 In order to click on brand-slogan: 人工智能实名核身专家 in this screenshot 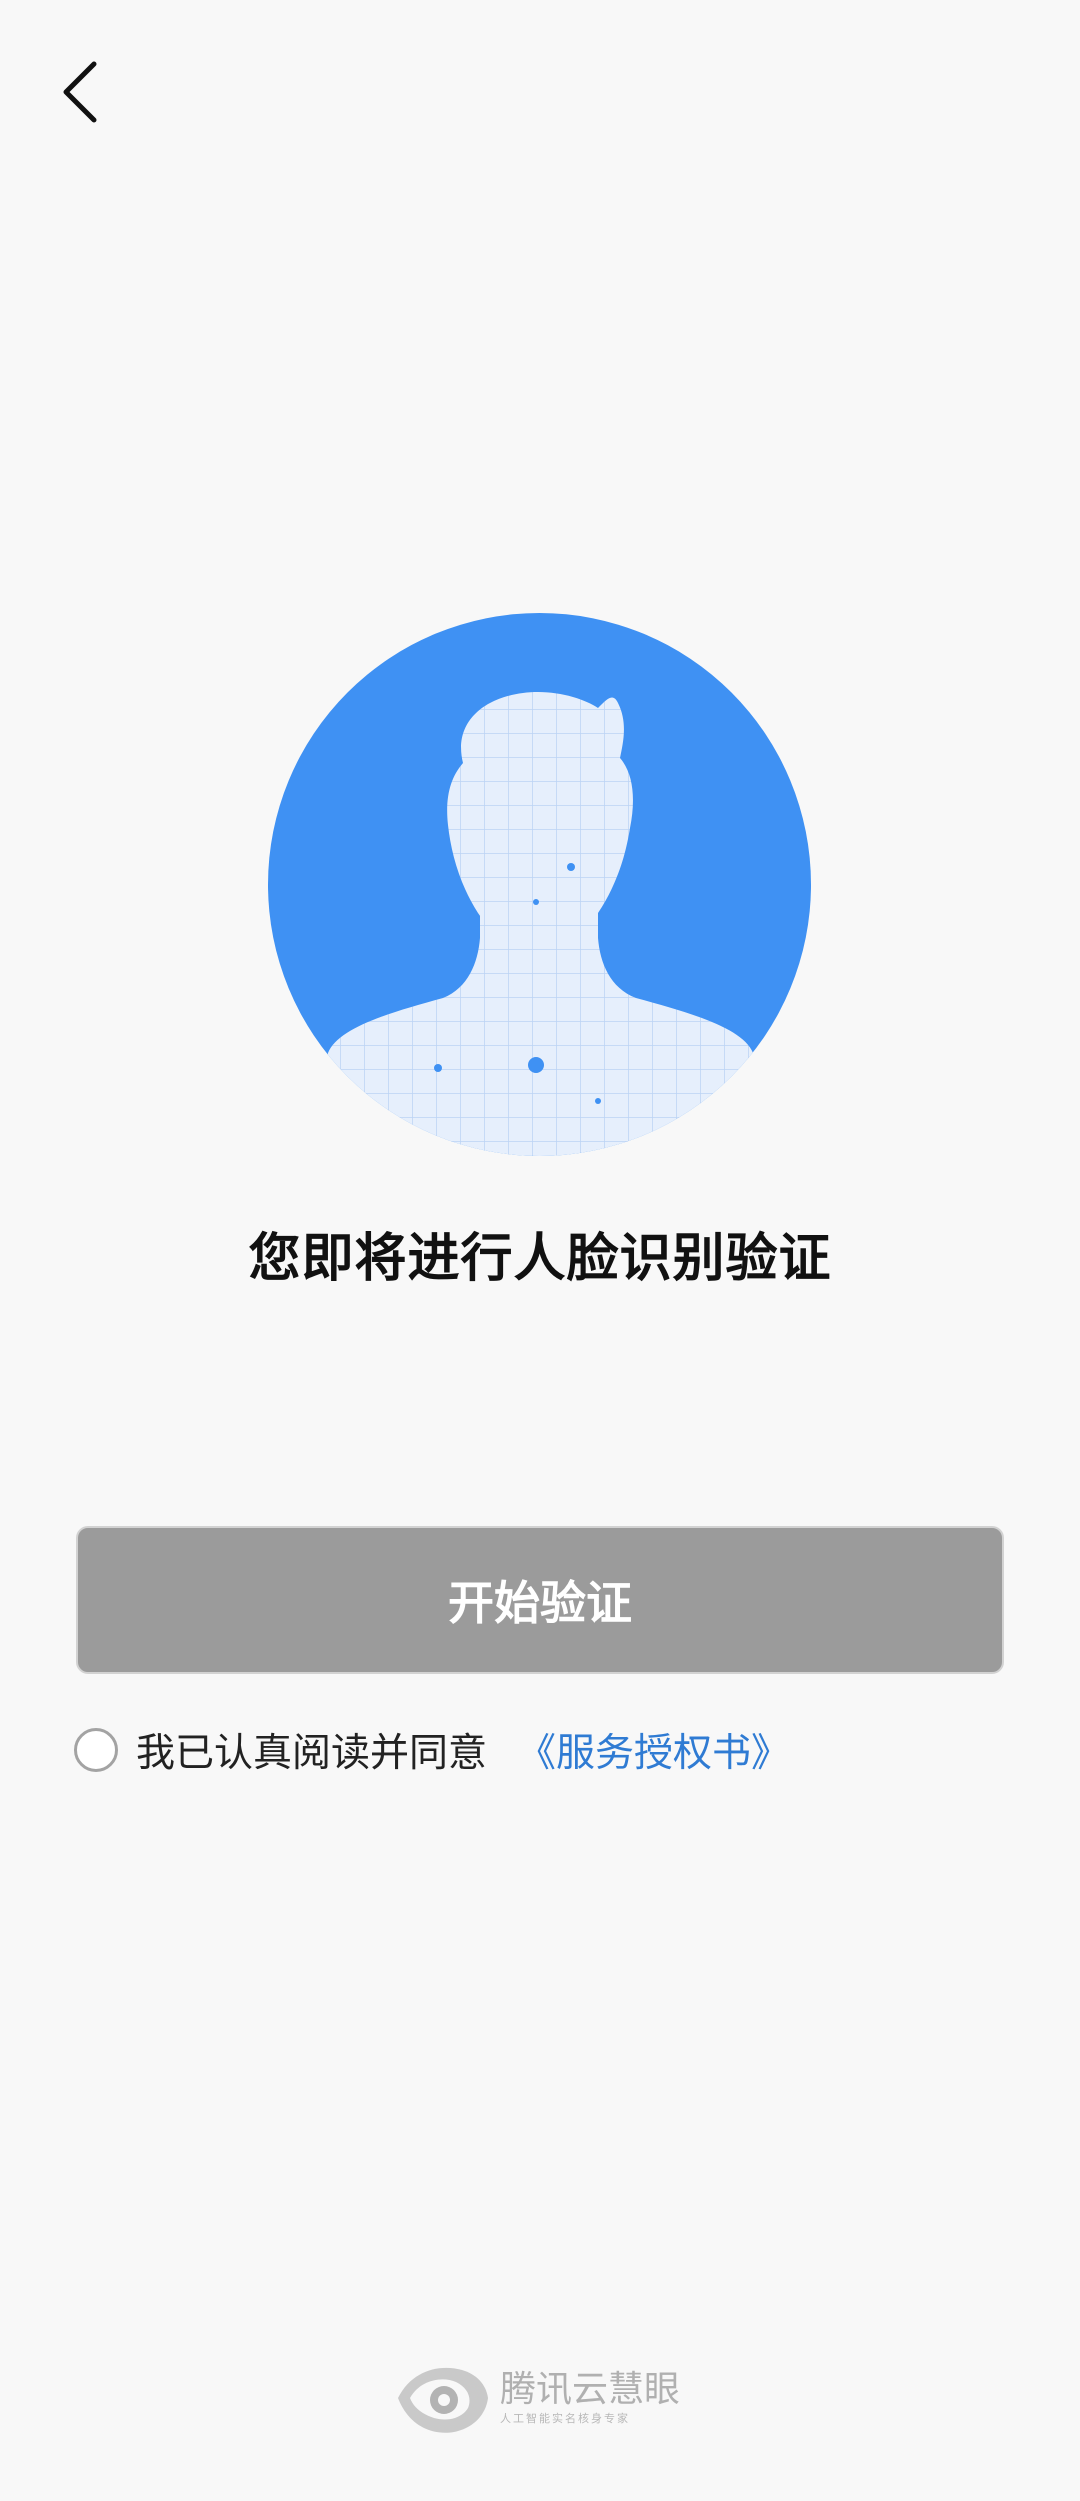, I will do `click(565, 2418)`.